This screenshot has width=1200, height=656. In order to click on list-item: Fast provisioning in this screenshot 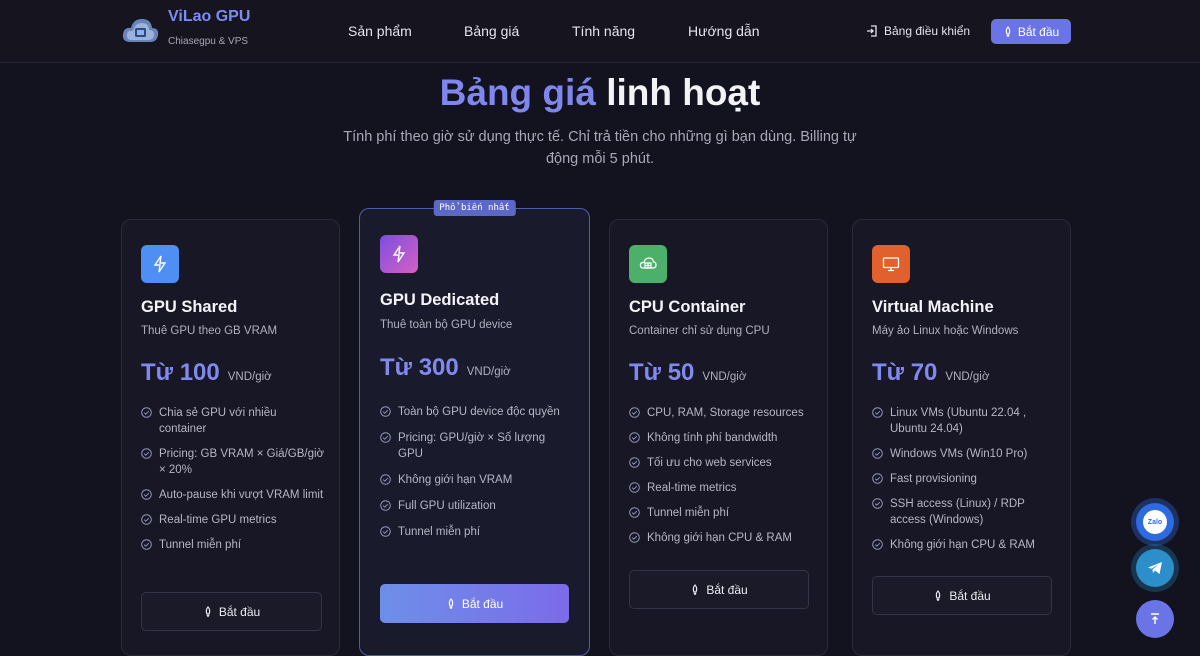, I will do `click(959, 479)`.